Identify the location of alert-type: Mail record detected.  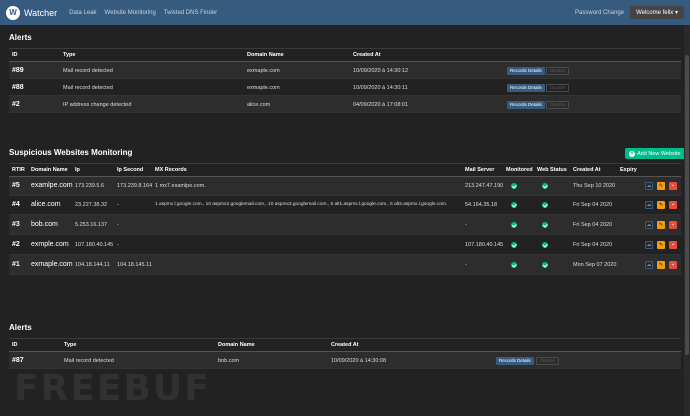
(88, 71).